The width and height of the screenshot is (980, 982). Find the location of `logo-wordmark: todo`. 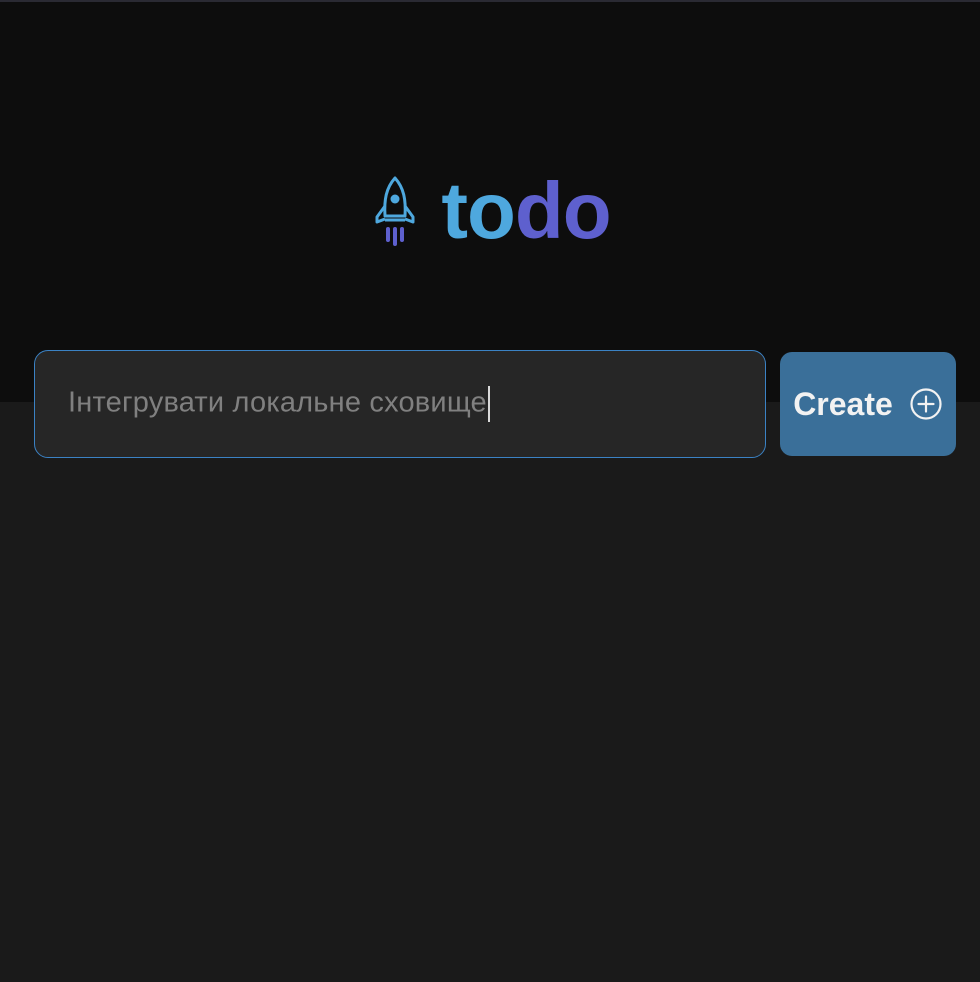

logo-wordmark: todo is located at coordinates (526, 211).